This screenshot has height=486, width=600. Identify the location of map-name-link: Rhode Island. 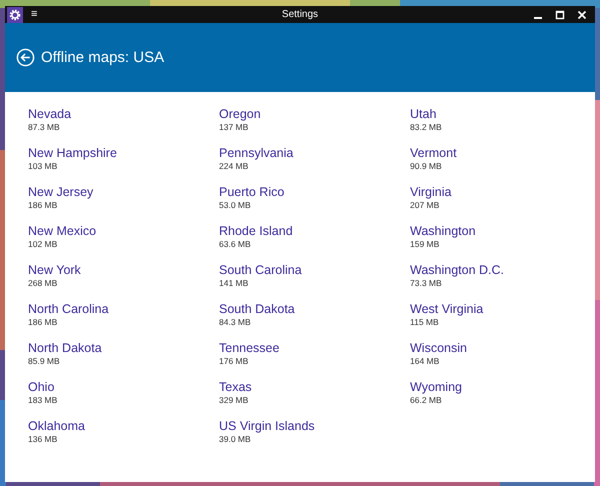
(256, 231).